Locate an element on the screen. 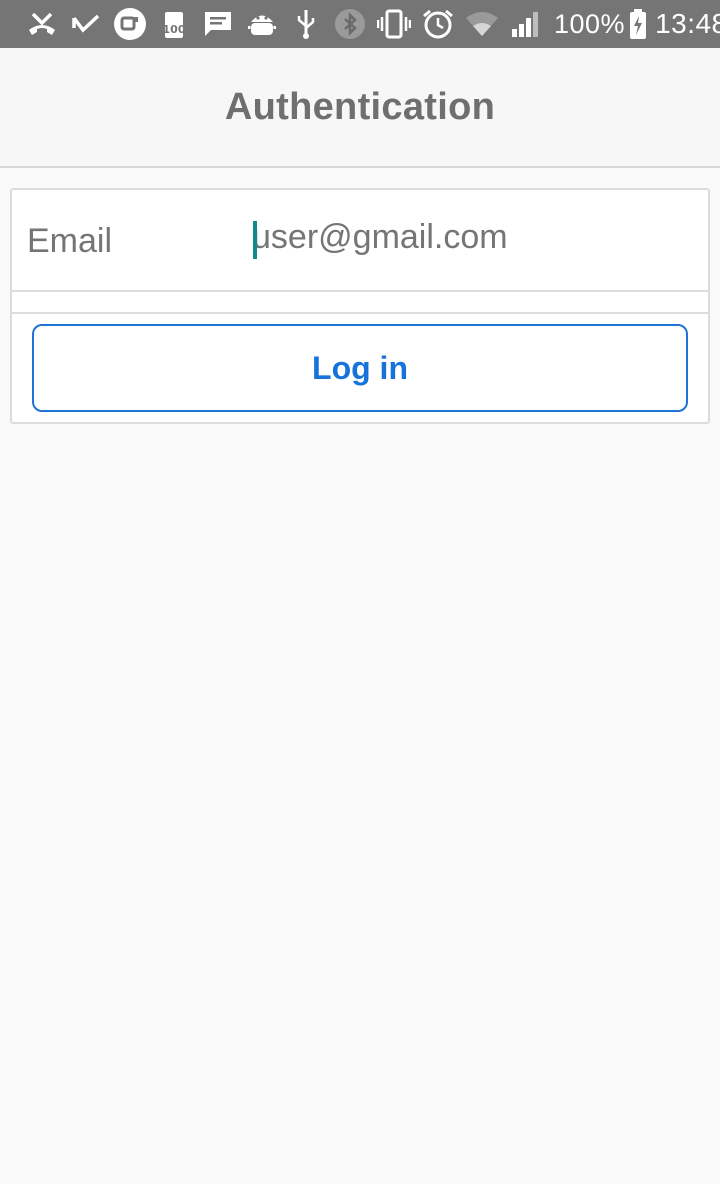  clock: 13:48 is located at coordinates (687, 23).